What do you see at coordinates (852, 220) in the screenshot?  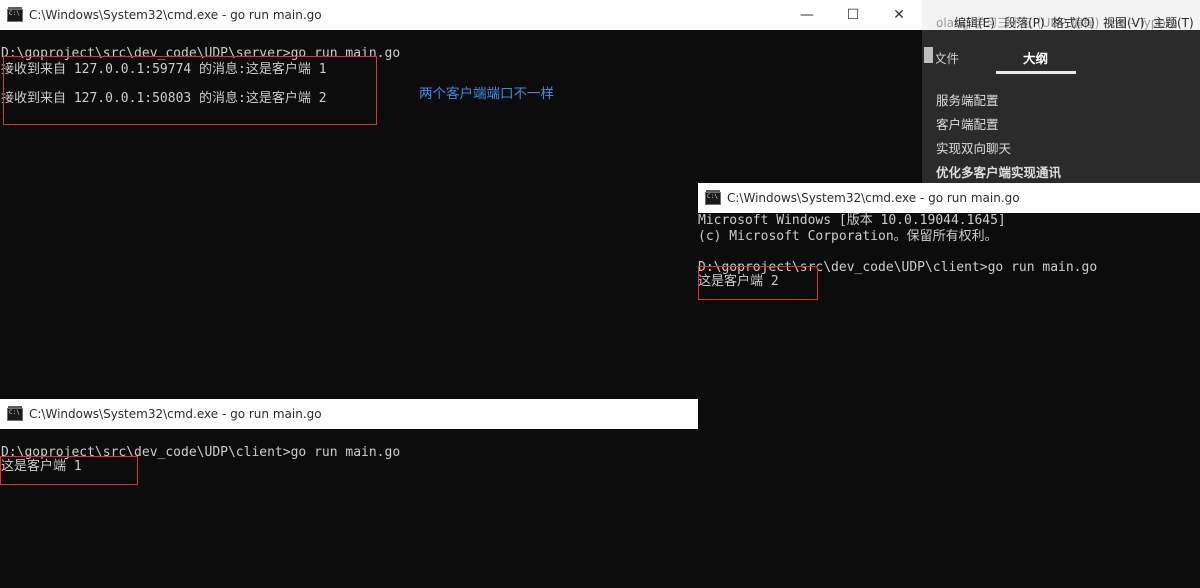 I see `client2-banner-line: Microsoft Windows [版本 10.0.19044.1645]` at bounding box center [852, 220].